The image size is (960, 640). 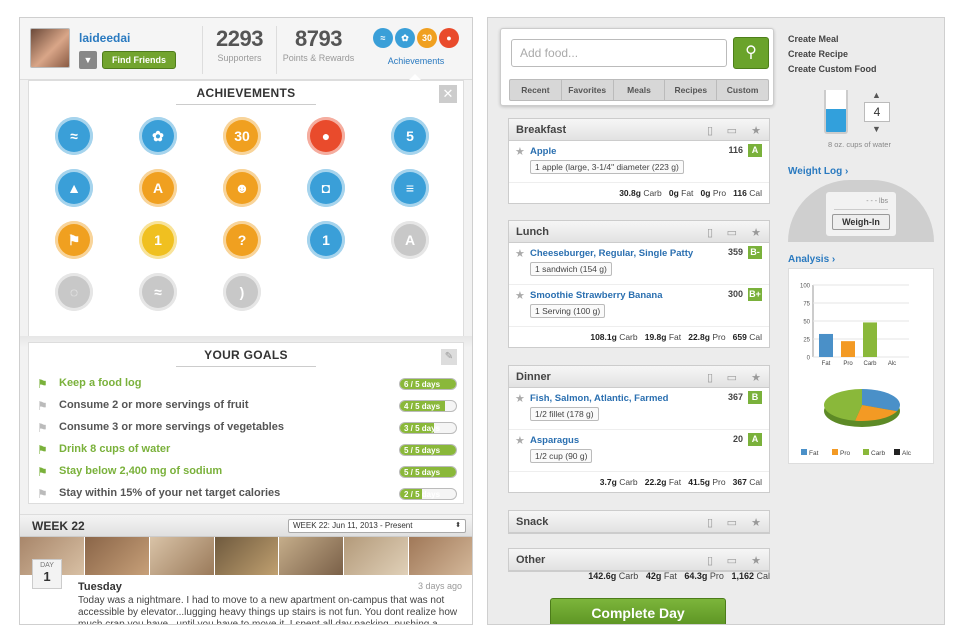 What do you see at coordinates (242, 240) in the screenshot?
I see `question-badge-icon: ?` at bounding box center [242, 240].